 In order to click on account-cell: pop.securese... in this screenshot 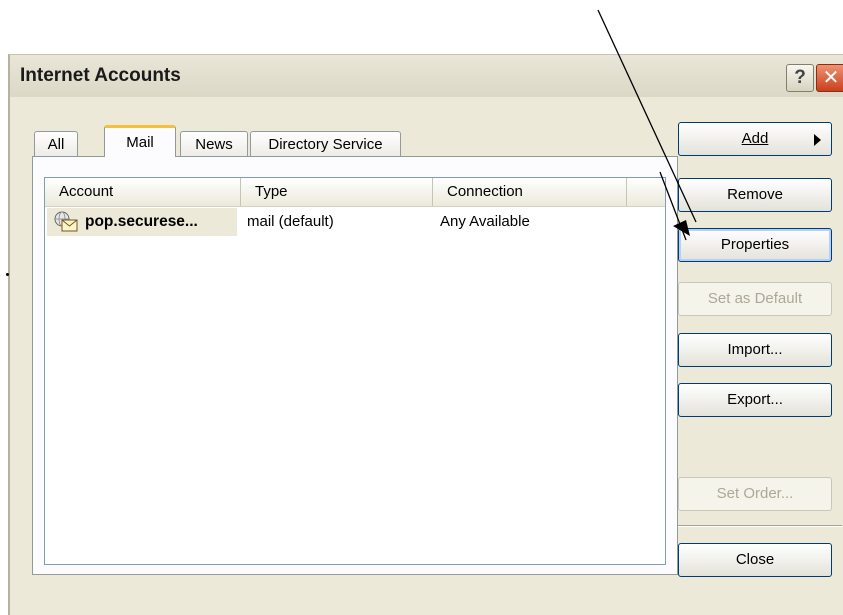, I will do `click(142, 222)`.